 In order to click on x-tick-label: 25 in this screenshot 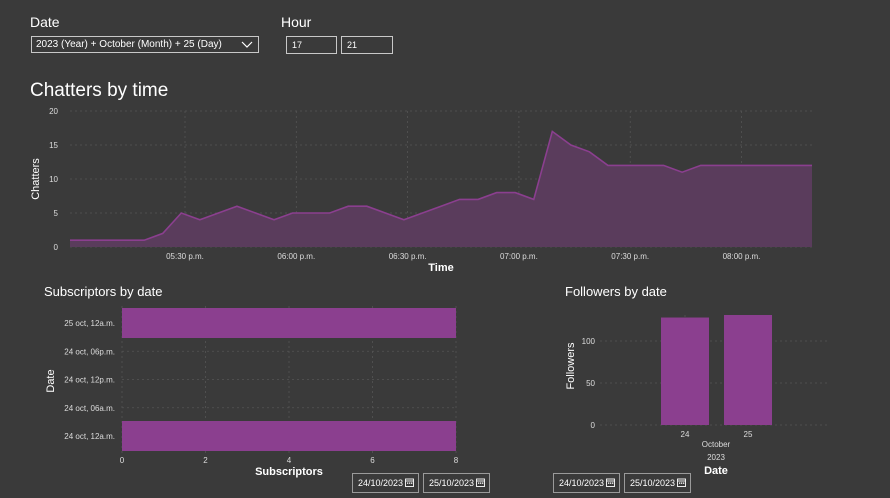, I will do `click(748, 434)`.